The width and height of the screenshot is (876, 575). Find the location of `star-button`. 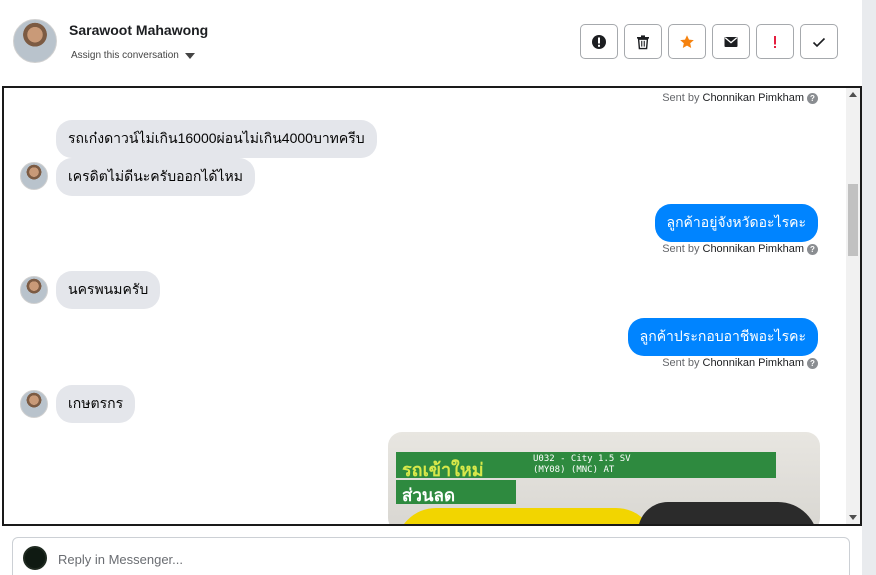

star-button is located at coordinates (687, 41).